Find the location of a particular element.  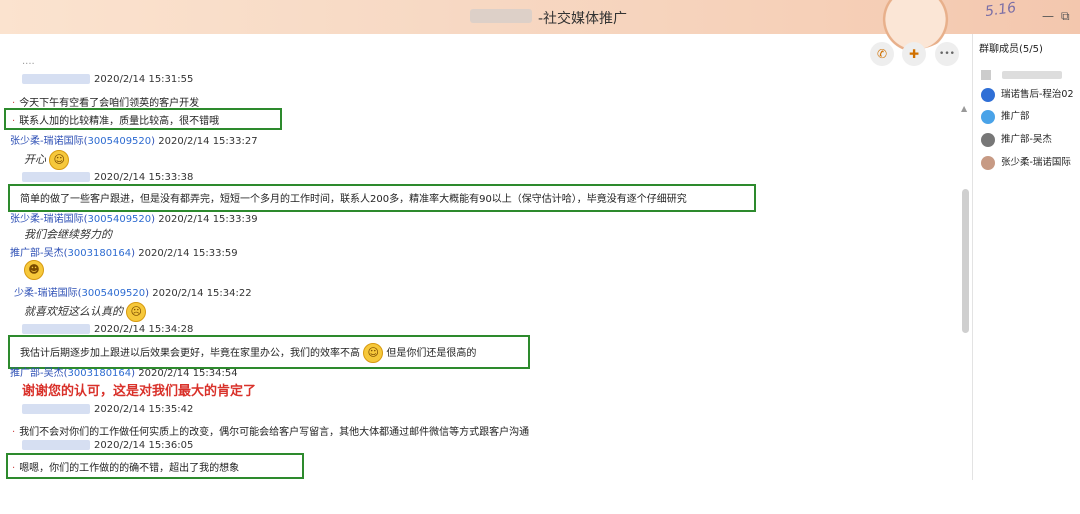

message-text: 谢谢您的认可，这是对我们最大的肯定了 is located at coordinates (139, 391).